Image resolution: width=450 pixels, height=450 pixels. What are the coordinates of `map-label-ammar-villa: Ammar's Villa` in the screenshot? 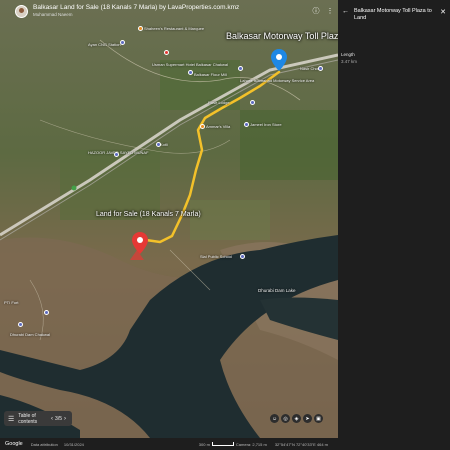 It's located at (218, 126).